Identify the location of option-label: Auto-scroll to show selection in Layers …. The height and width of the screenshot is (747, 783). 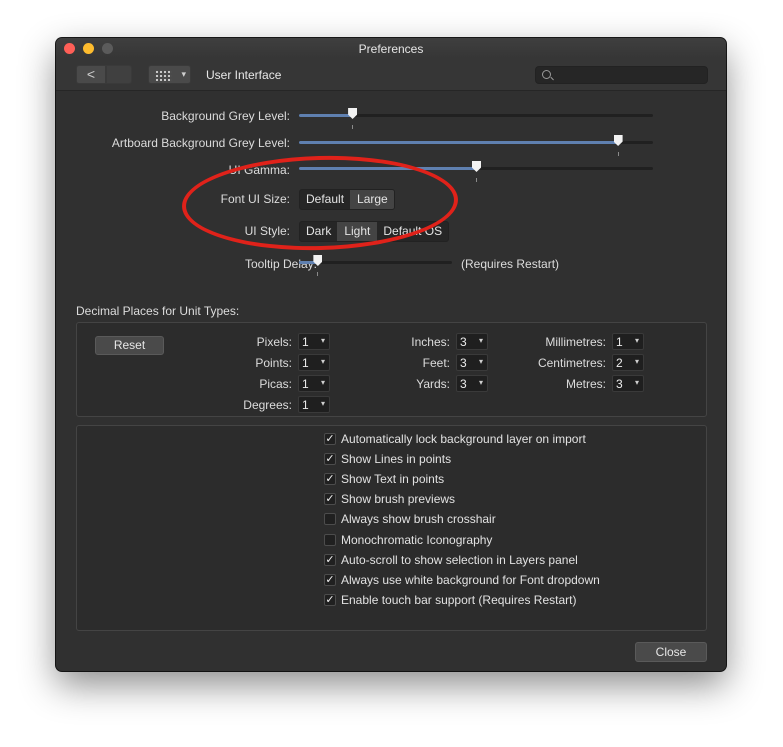
(459, 560).